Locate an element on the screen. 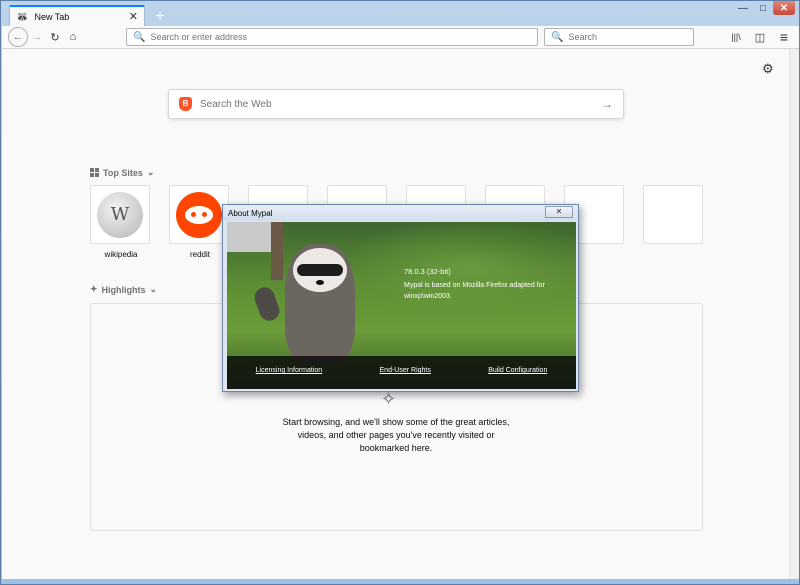 The width and height of the screenshot is (800, 585). window-controls: — □ ✕ is located at coordinates (764, 10).